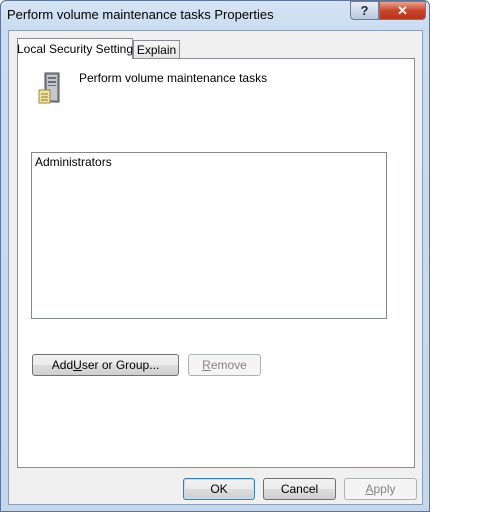 The height and width of the screenshot is (514, 493). I want to click on tab-label: Local Security Setting, so click(75, 49).